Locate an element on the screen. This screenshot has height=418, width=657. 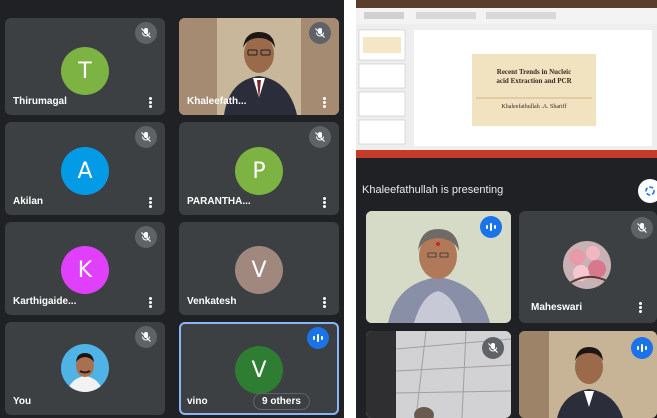
presenting-text: Khaleefathullah is presenting is located at coordinates (433, 190).